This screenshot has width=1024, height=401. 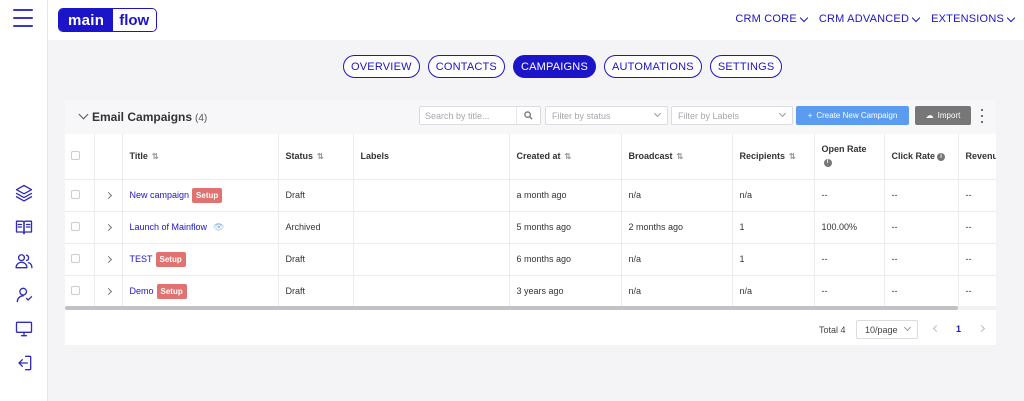 I want to click on monitor-icon, so click(x=24, y=329).